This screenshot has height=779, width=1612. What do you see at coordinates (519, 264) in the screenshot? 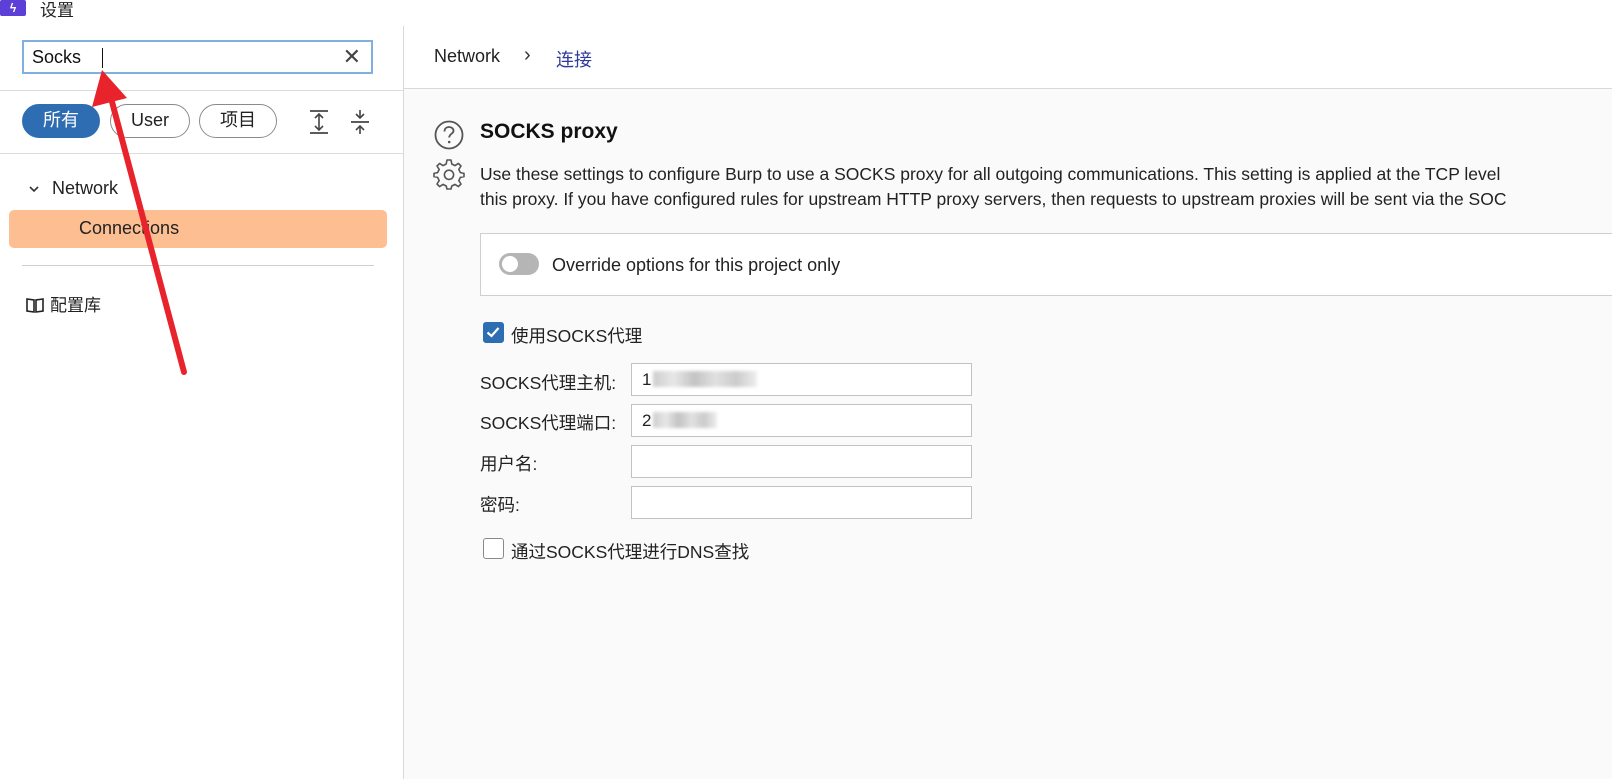
I see `override-toggle` at bounding box center [519, 264].